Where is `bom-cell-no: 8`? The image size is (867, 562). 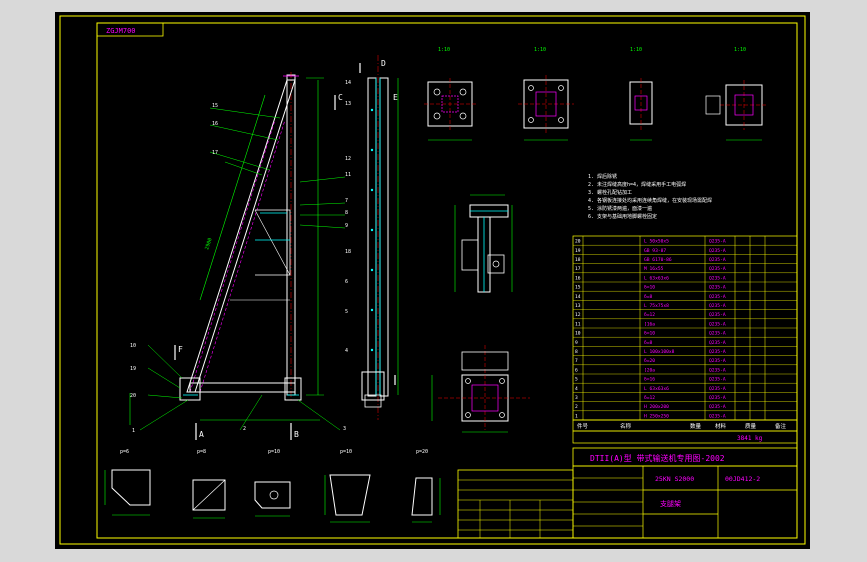
bom-cell-no: 8 is located at coordinates (576, 352).